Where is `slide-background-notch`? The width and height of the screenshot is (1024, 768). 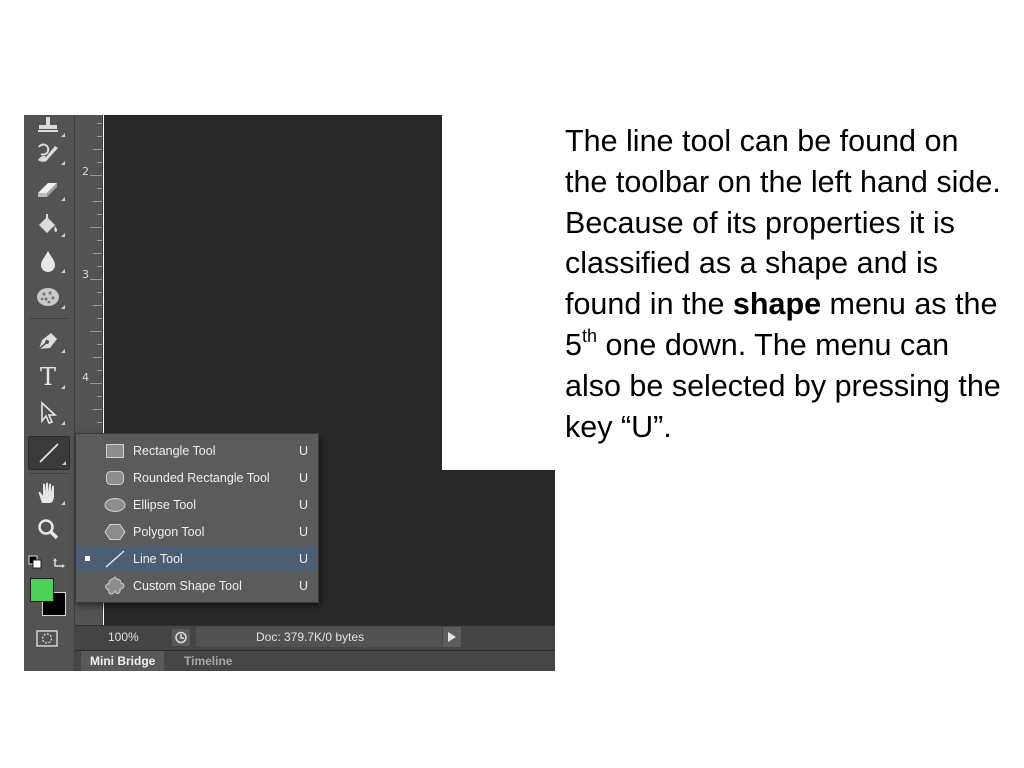 slide-background-notch is located at coordinates (498, 292).